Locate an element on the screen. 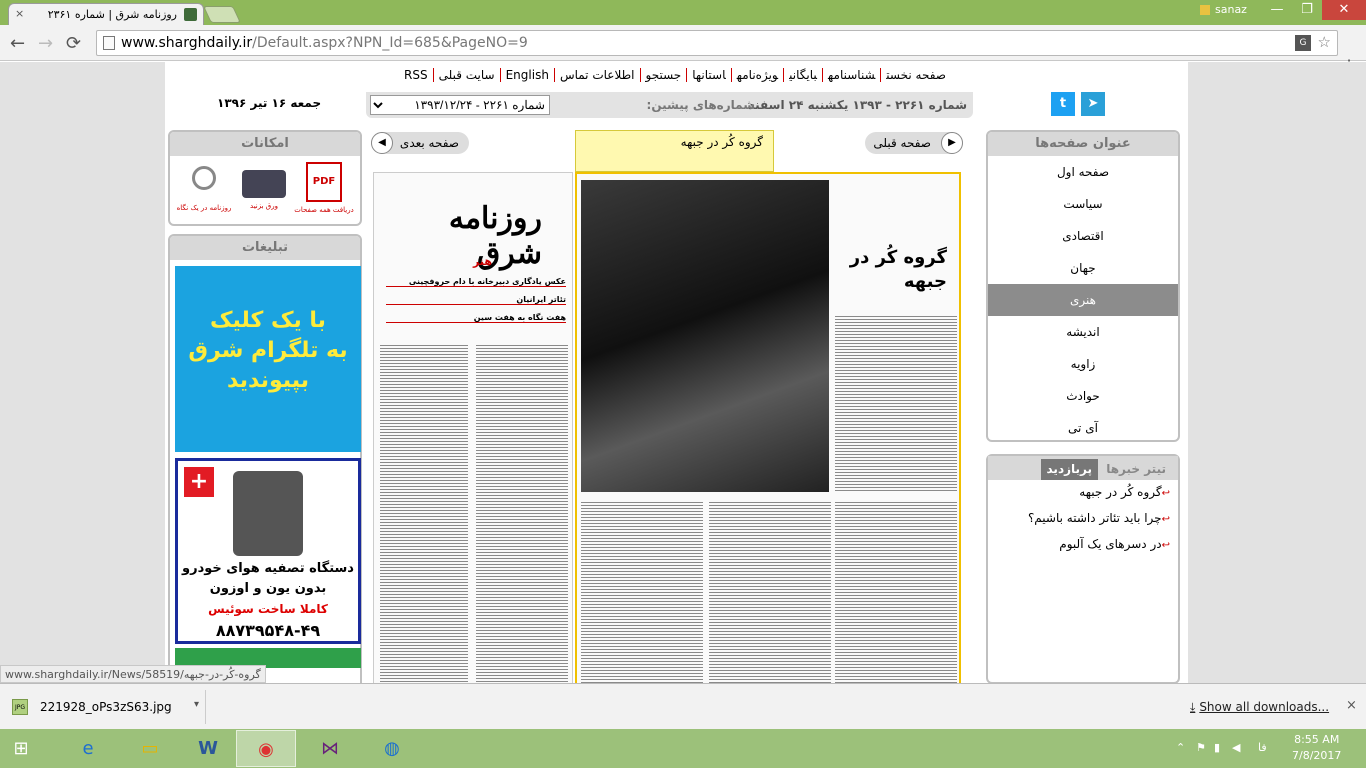  nav-search: جستجو is located at coordinates (663, 75).